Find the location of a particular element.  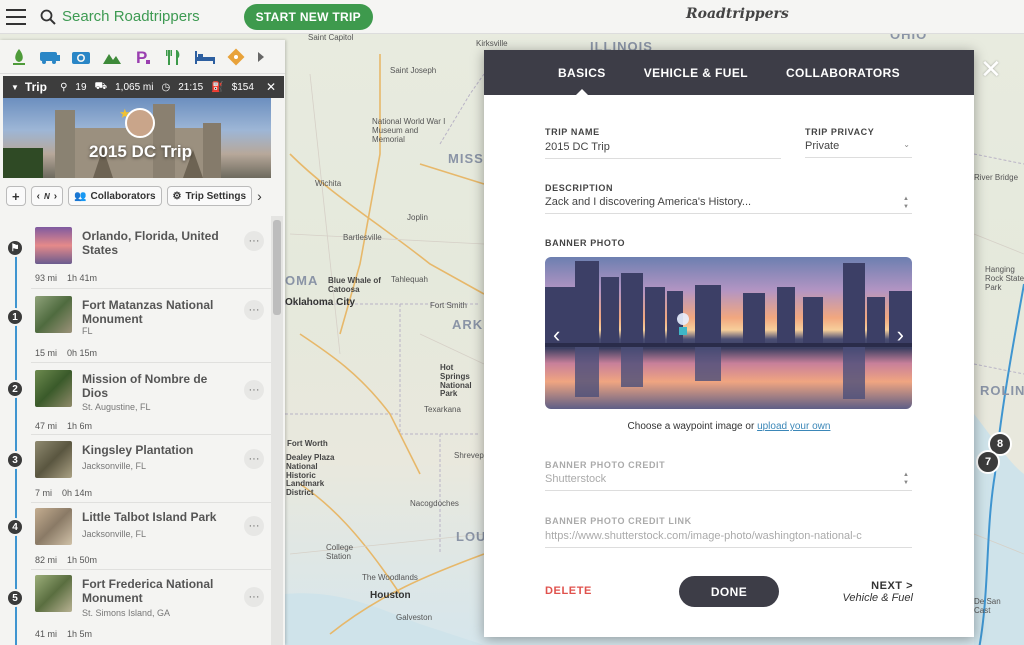

stop-count: 19 is located at coordinates (81, 87).